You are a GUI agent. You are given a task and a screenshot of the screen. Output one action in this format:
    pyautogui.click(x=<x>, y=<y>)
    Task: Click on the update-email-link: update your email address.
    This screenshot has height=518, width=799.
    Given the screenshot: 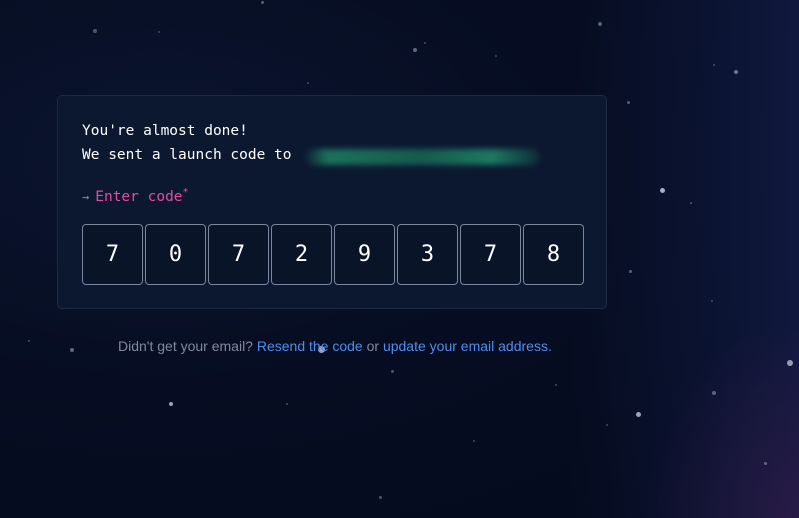 What is the action you would take?
    pyautogui.click(x=467, y=346)
    